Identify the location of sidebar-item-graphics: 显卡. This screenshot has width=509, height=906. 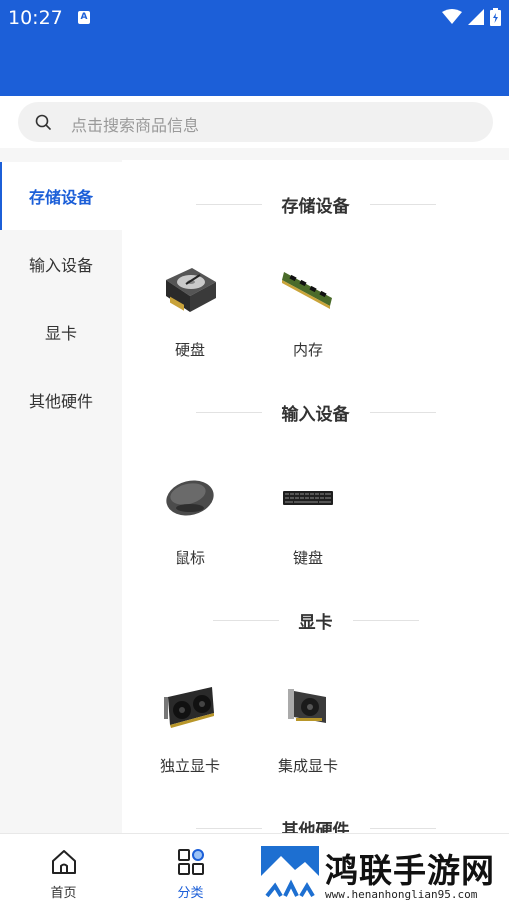
(61, 332).